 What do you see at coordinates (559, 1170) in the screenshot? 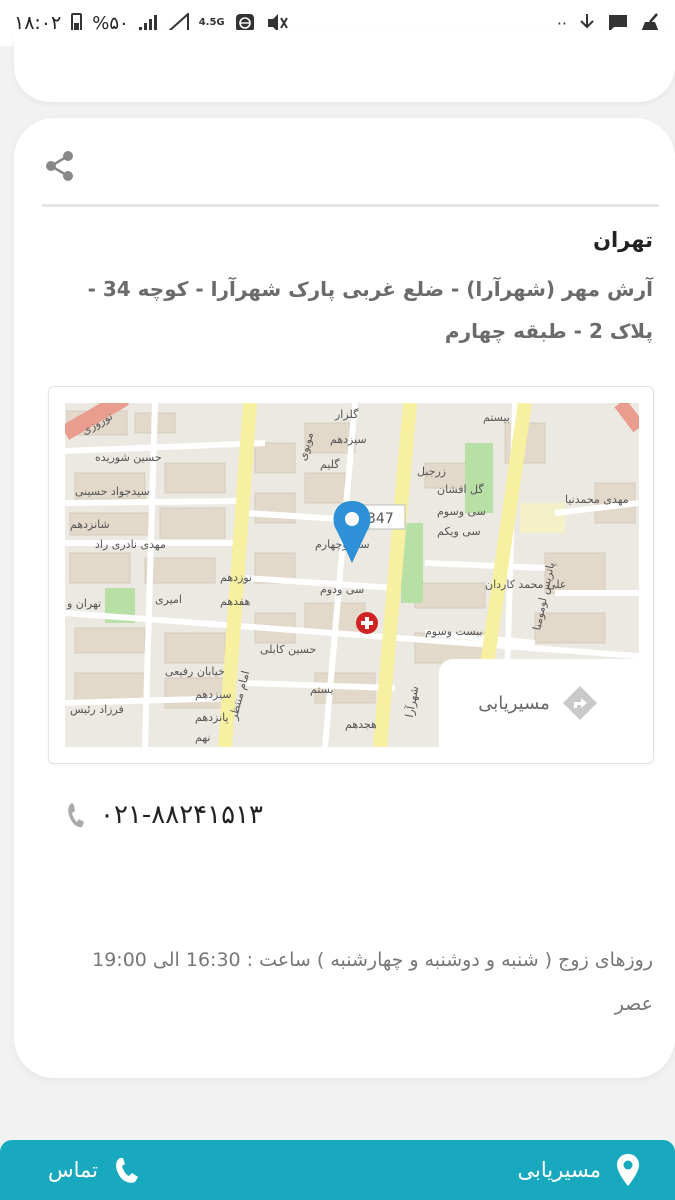
I see `routing-label: مسیریابی` at bounding box center [559, 1170].